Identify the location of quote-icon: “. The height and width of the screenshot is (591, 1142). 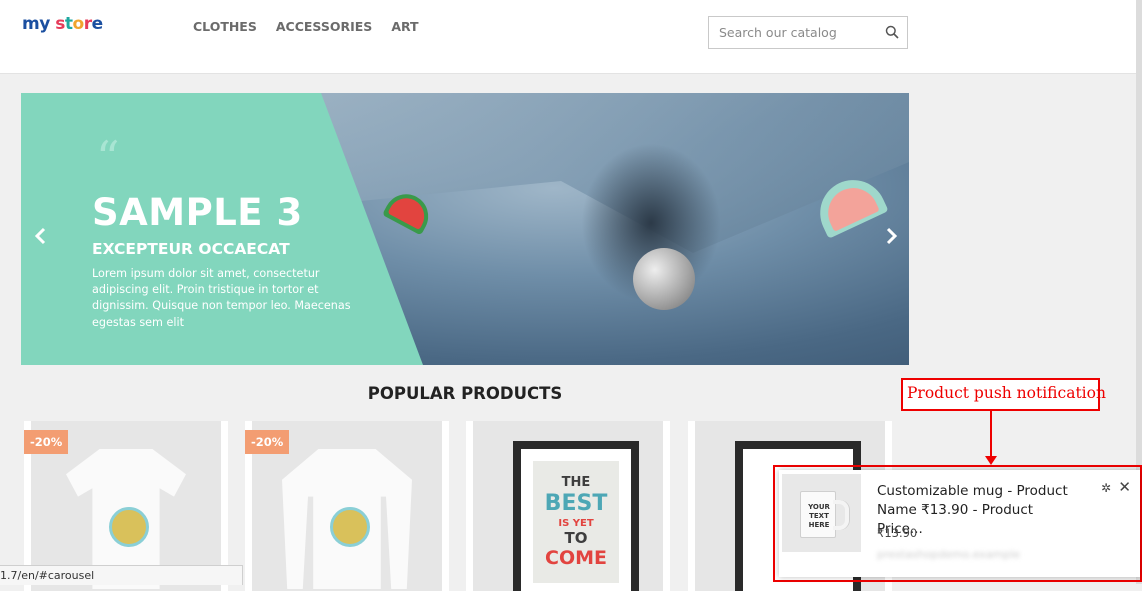
(108, 158).